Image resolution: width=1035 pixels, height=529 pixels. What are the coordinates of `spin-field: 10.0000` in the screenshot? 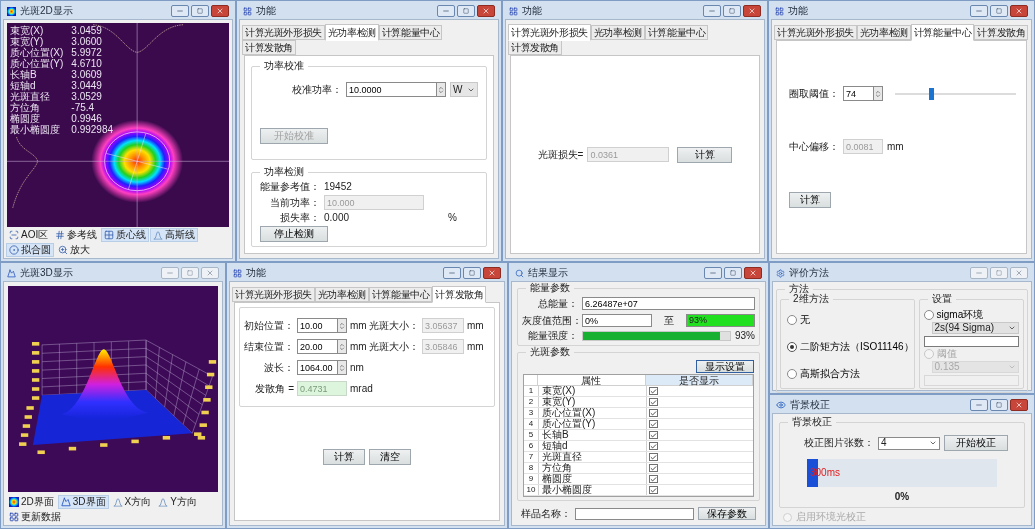 It's located at (391, 90).